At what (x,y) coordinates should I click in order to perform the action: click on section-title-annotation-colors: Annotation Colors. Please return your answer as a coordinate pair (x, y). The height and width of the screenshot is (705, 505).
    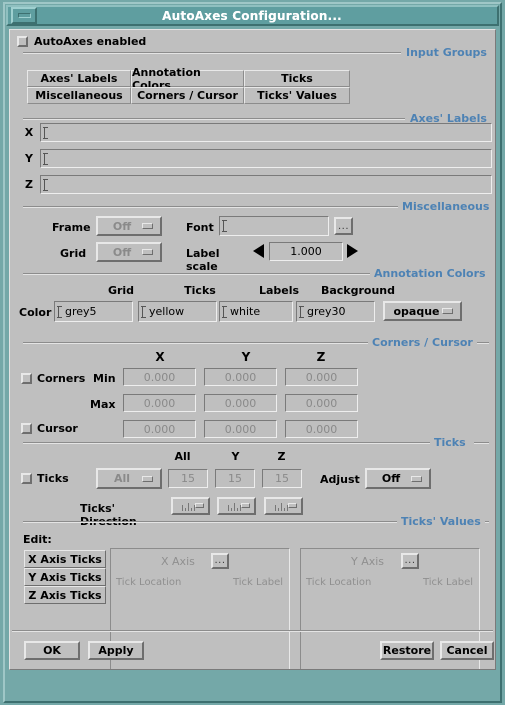
    Looking at the image, I should click on (430, 273).